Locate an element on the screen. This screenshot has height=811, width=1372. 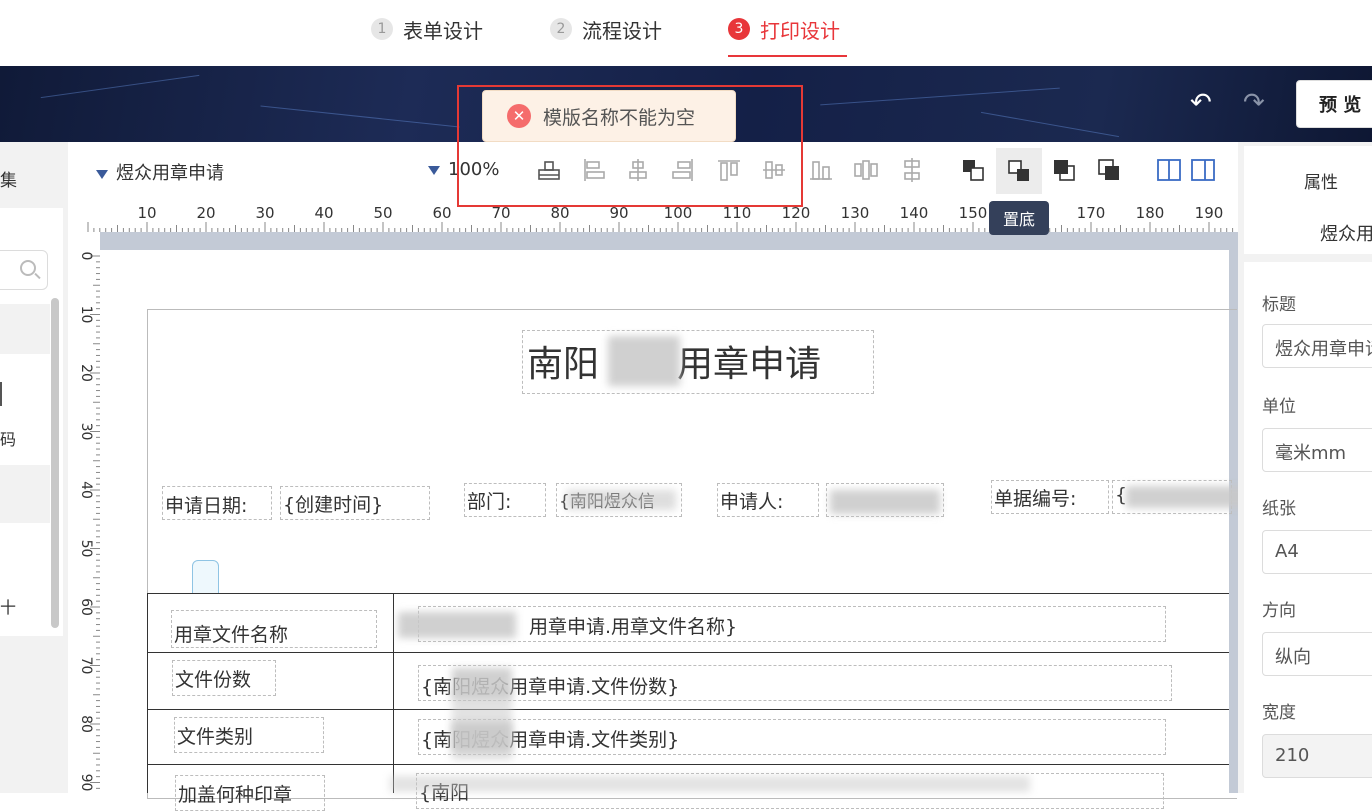
properties-tab-value: 煜众用 is located at coordinates (1346, 234).